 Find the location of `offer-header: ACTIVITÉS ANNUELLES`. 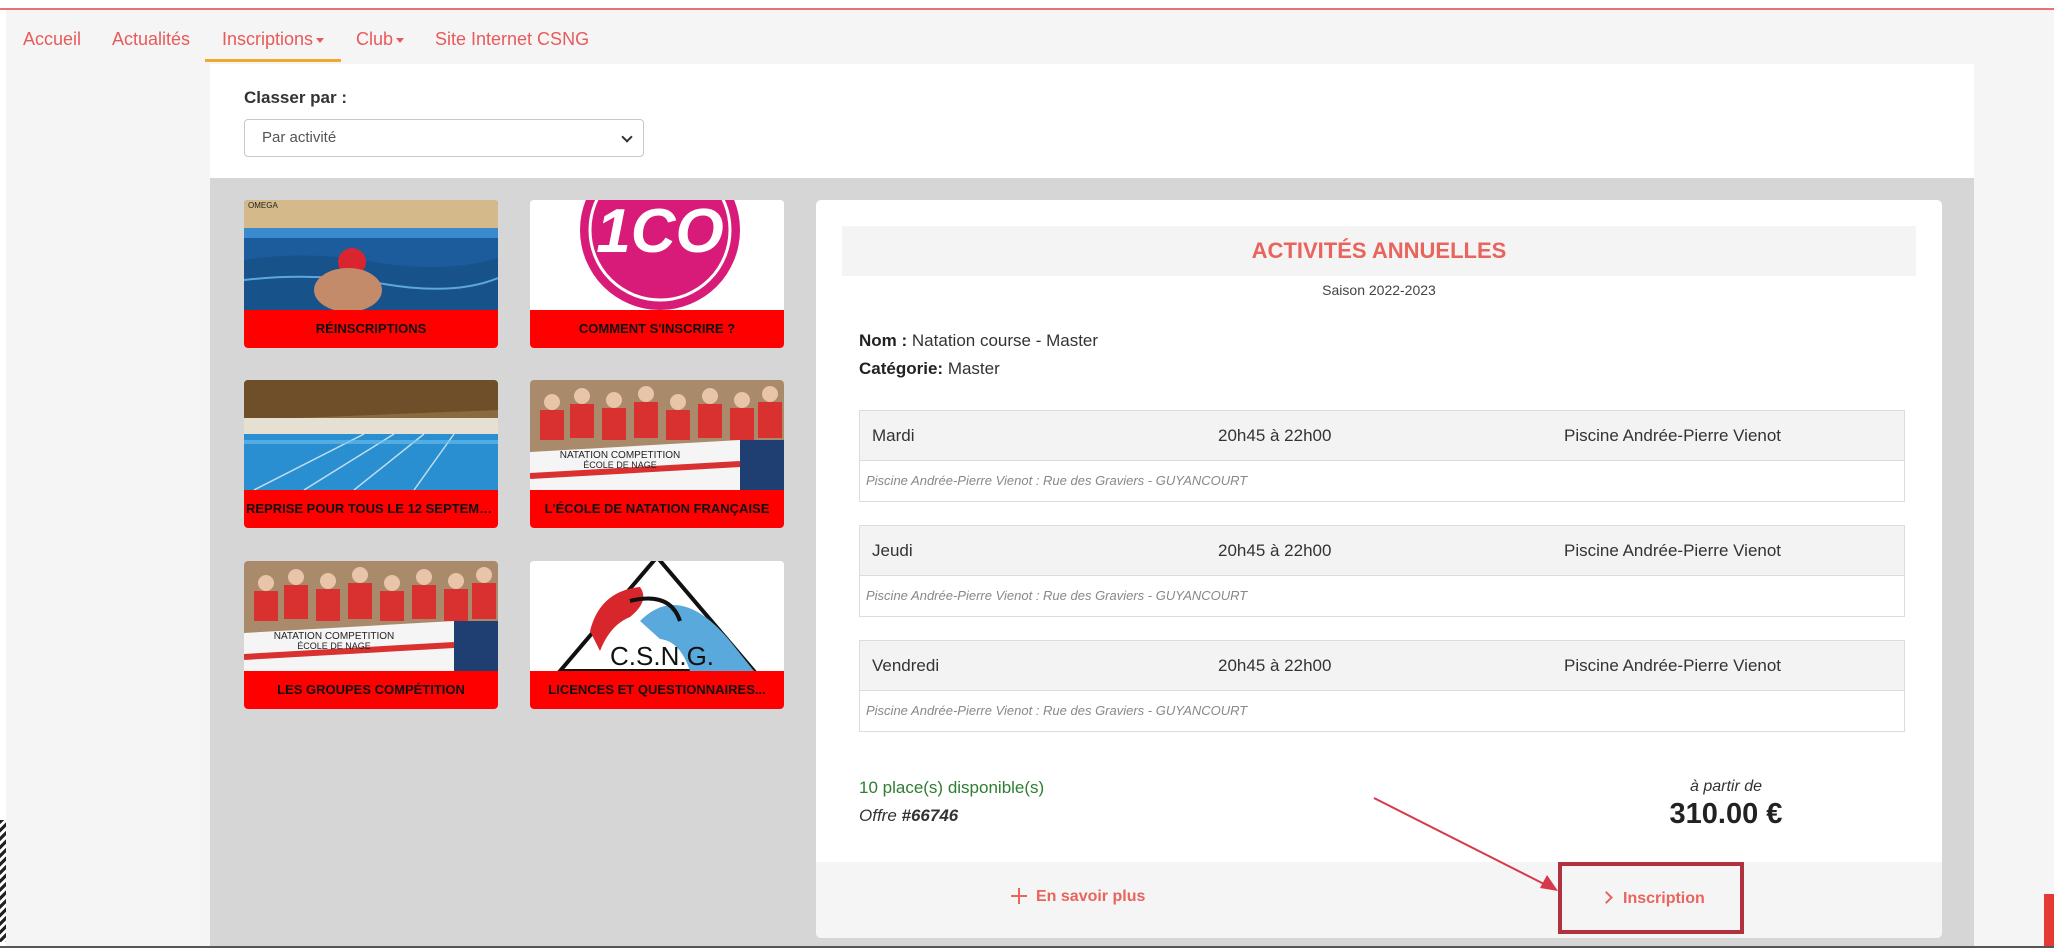

offer-header: ACTIVITÉS ANNUELLES is located at coordinates (1379, 251).